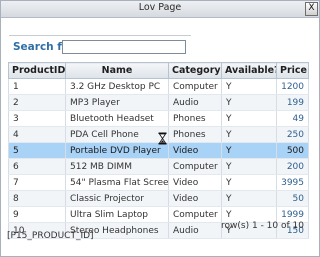  Describe the element at coordinates (292, 86) in the screenshot. I see `cell-price: 1200` at that location.